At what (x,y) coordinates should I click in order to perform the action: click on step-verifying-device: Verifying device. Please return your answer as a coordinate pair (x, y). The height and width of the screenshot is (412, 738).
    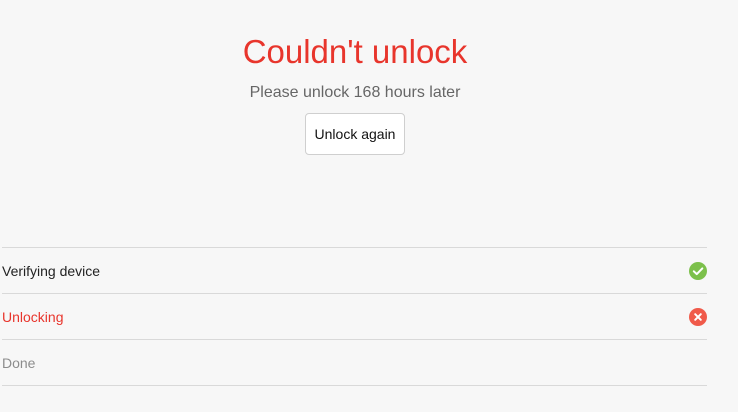
    Looking at the image, I should click on (354, 271).